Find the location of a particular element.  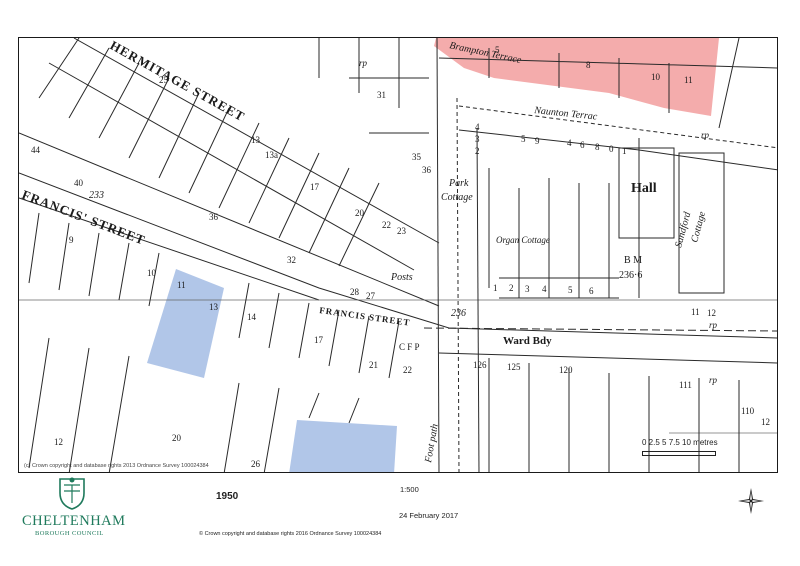

house-number: 28 is located at coordinates (355, 292).